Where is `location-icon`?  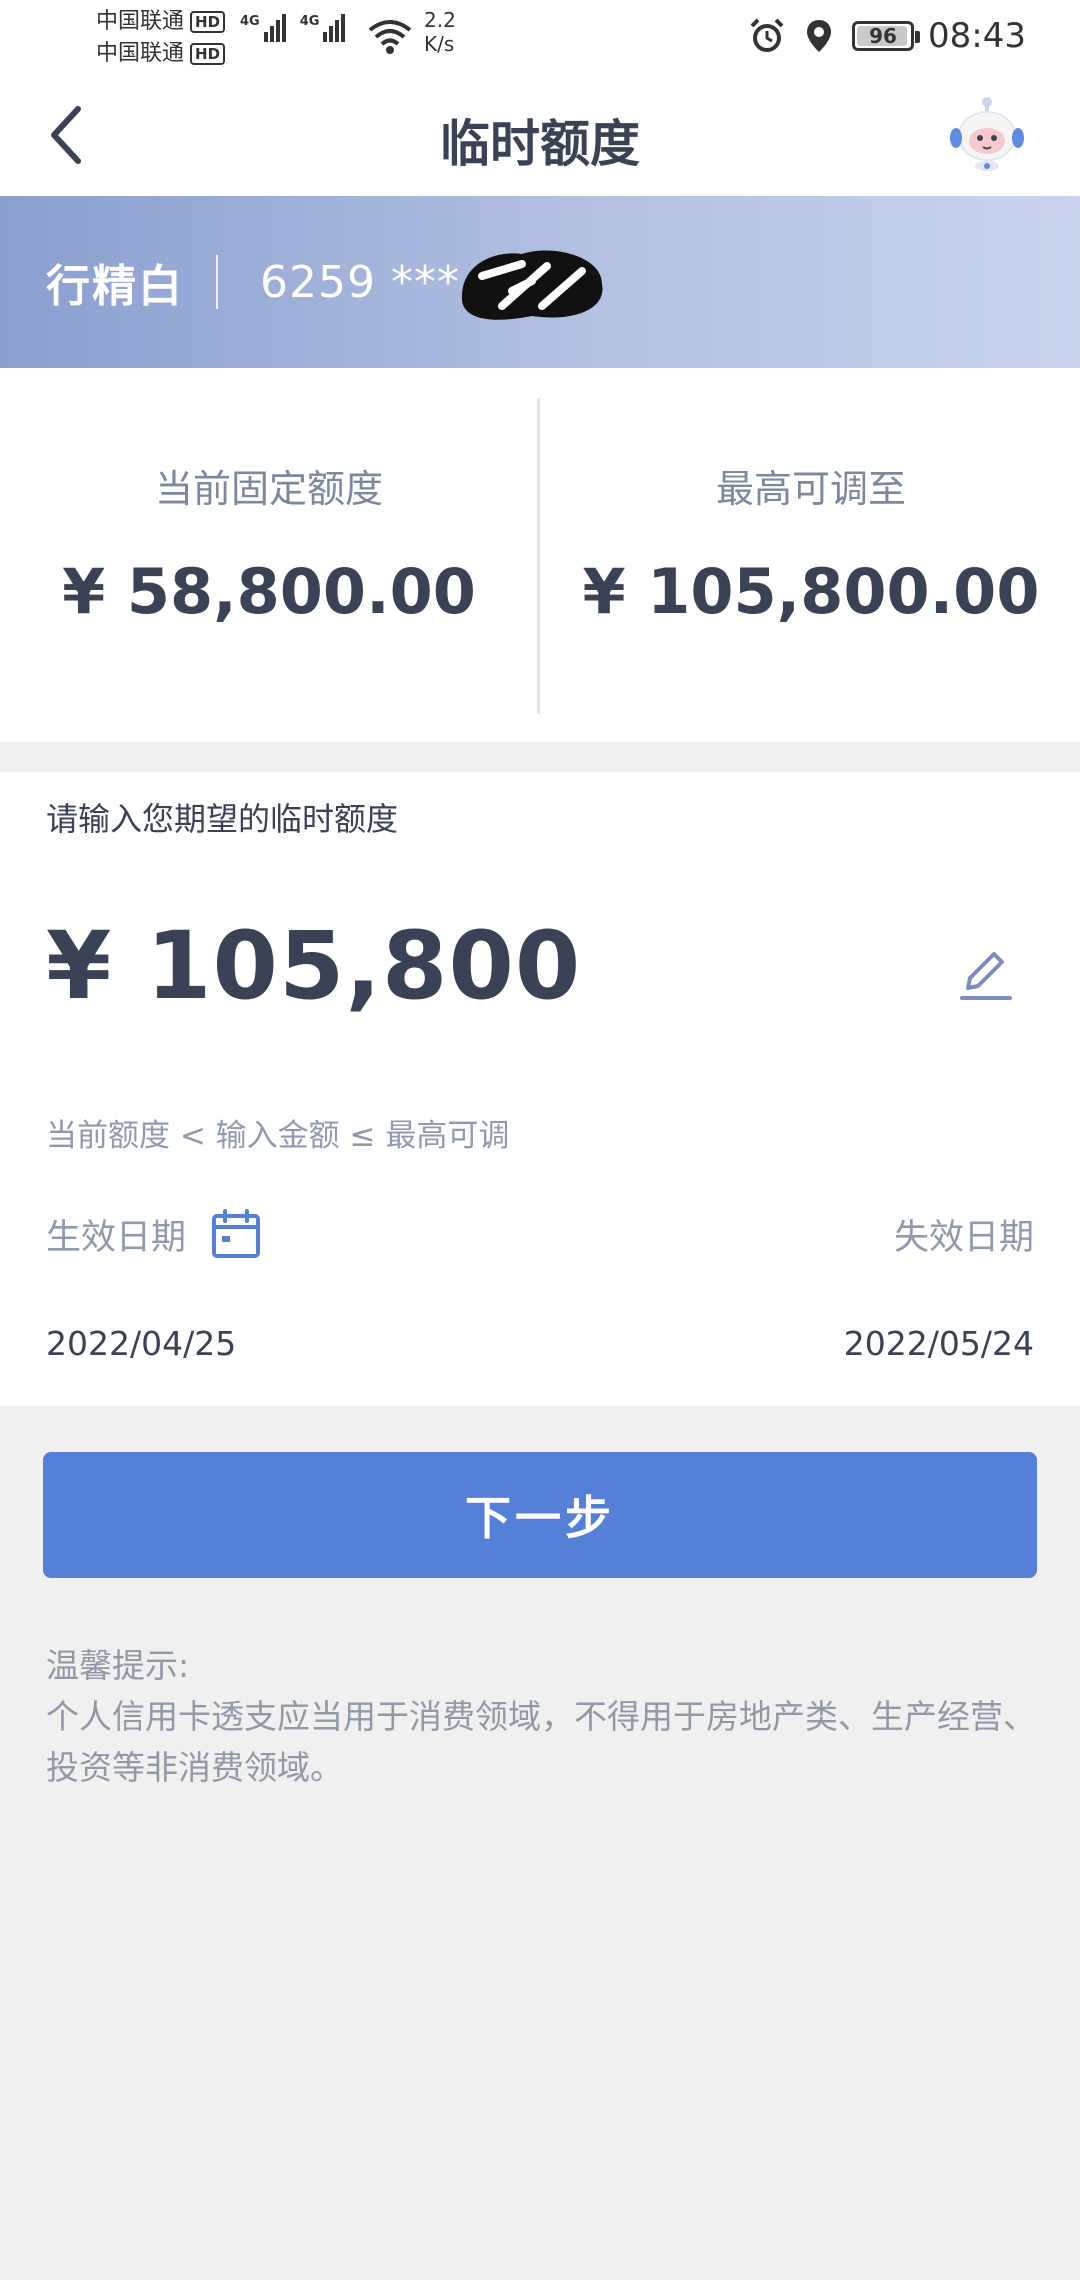 location-icon is located at coordinates (819, 36).